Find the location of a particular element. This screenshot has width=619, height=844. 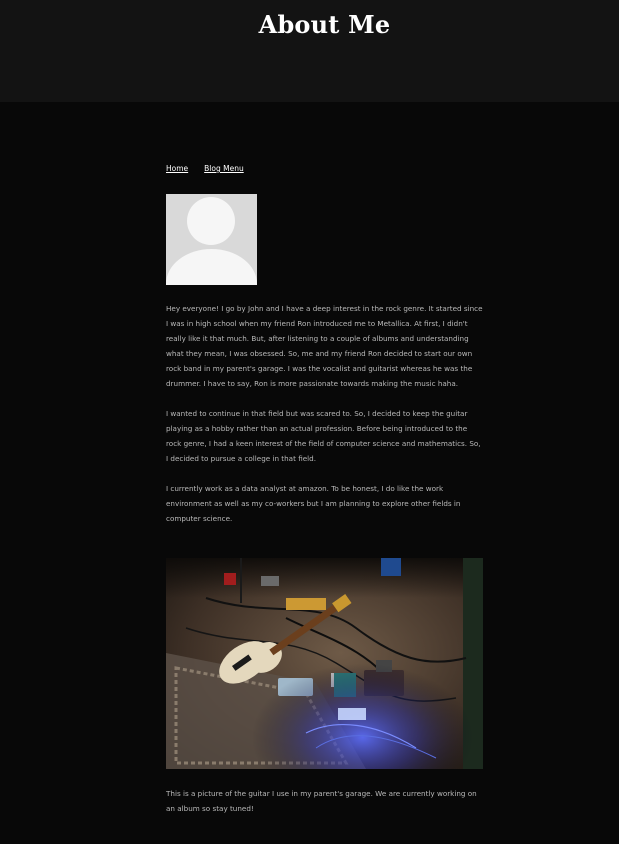

page-title: About Me is located at coordinates (324, 24).